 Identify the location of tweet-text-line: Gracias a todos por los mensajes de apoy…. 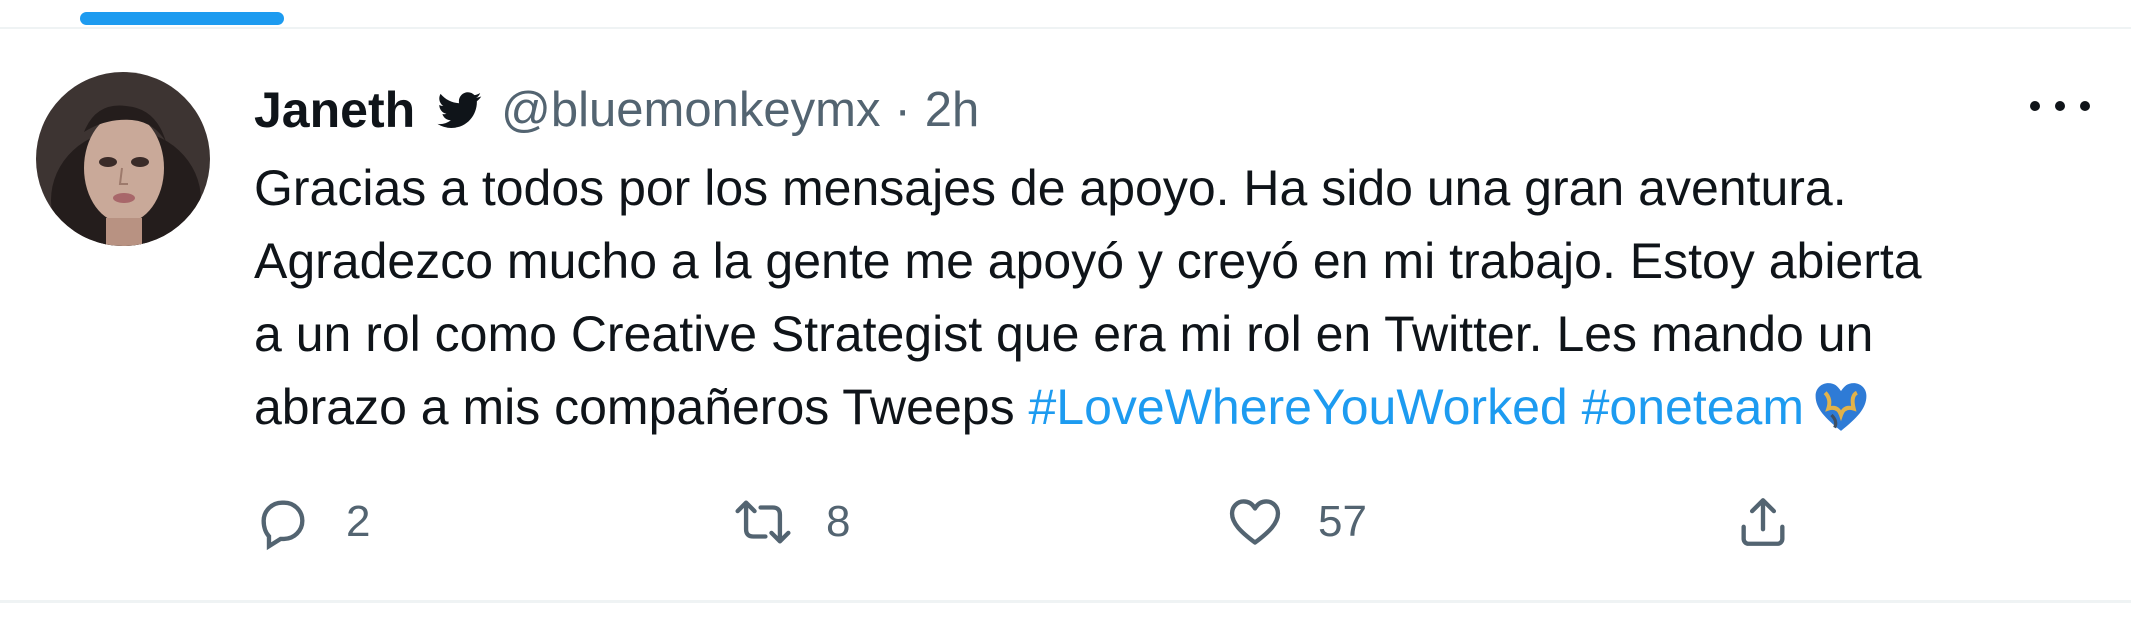
(1050, 188).